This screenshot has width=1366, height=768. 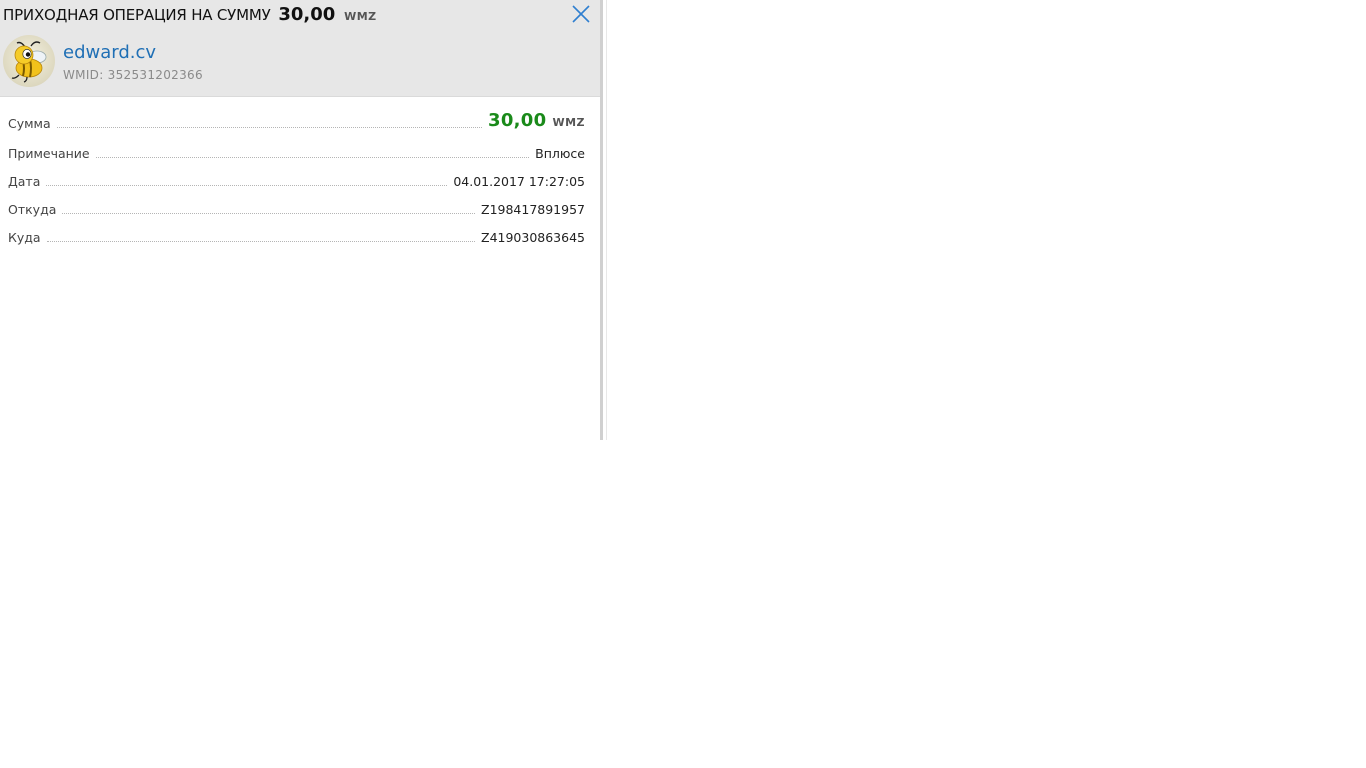 What do you see at coordinates (137, 15) in the screenshot?
I see `title-text: ПРИХОДНАЯ ОПЕРАЦИЯ НА СУММУ` at bounding box center [137, 15].